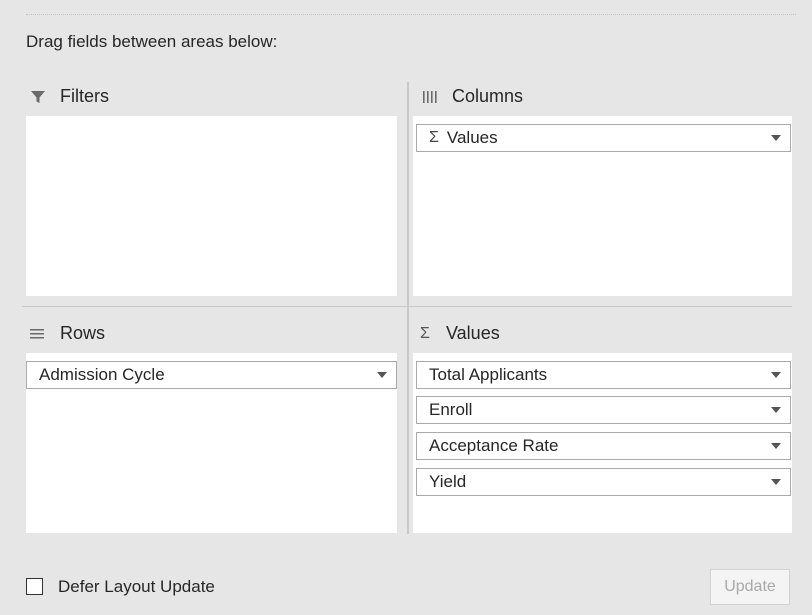 This screenshot has height=615, width=812. I want to click on defer-layout-update-checkbox, so click(34, 586).